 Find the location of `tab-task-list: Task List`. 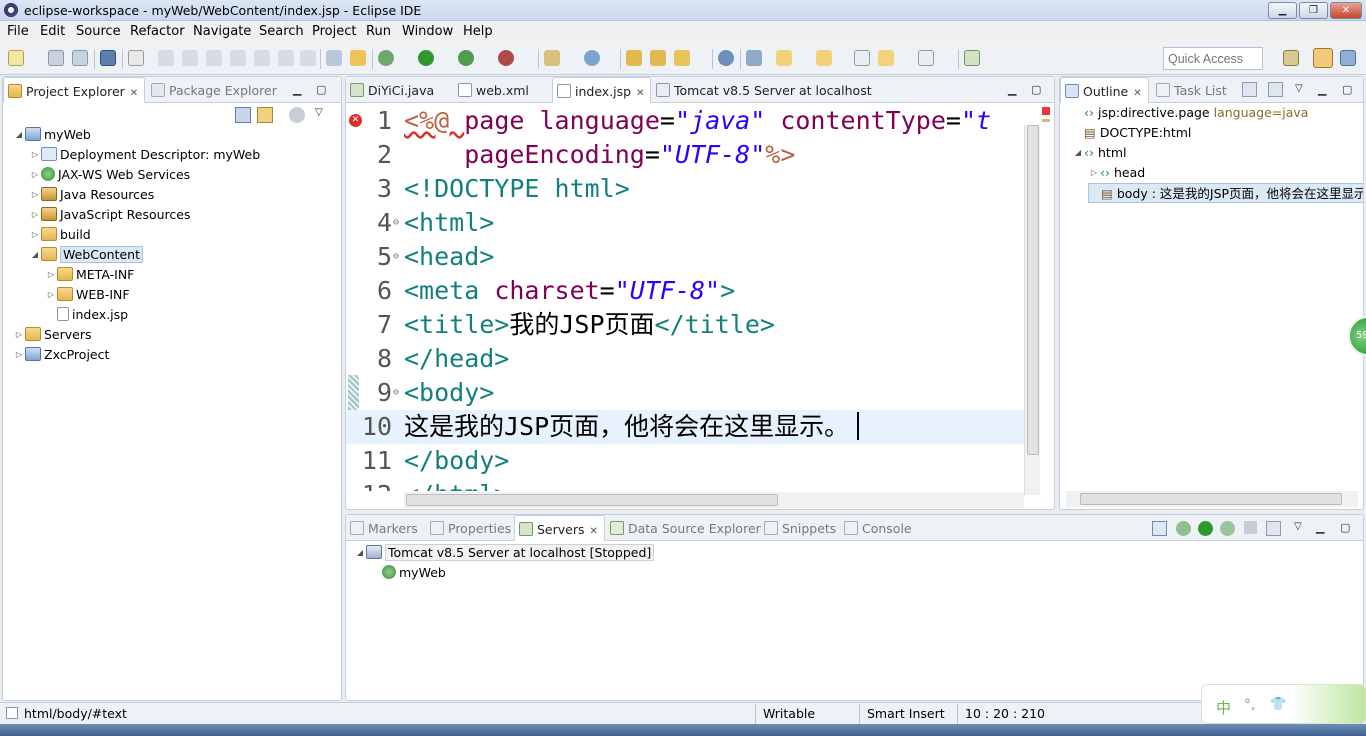

tab-task-list: Task List is located at coordinates (1192, 90).